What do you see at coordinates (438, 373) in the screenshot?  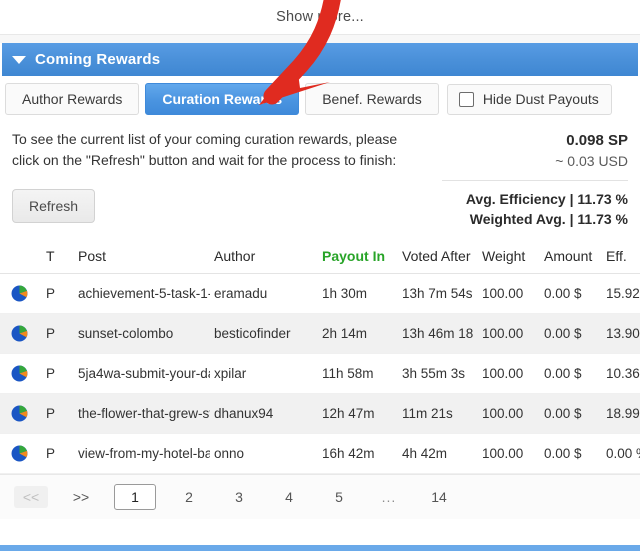 I see `cell-voted-after: 3h 55m 3s` at bounding box center [438, 373].